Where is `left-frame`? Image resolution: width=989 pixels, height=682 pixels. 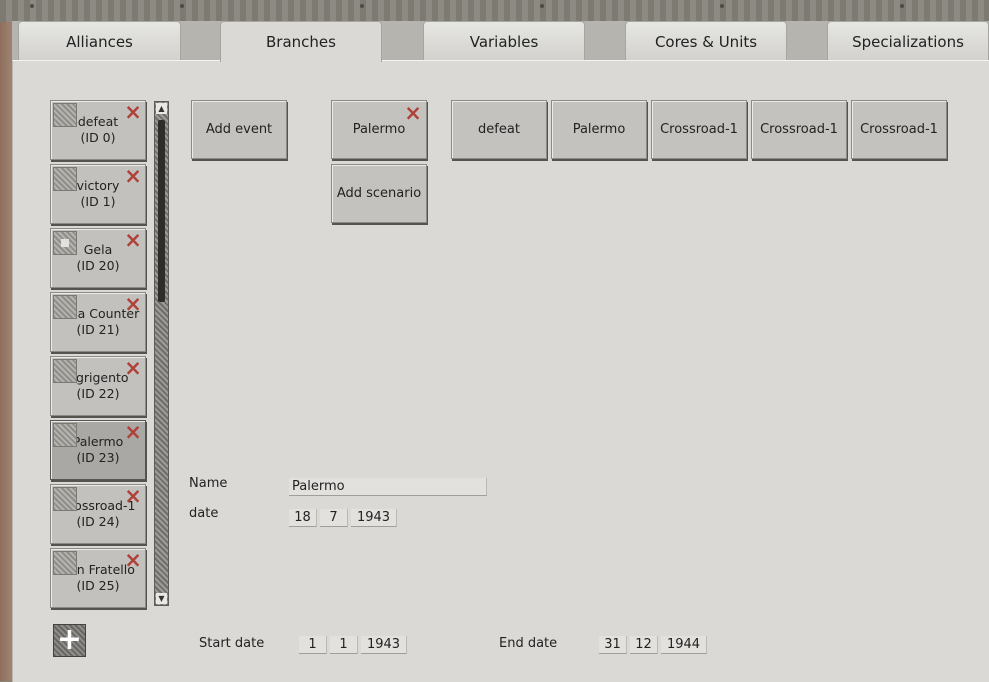 left-frame is located at coordinates (6, 351).